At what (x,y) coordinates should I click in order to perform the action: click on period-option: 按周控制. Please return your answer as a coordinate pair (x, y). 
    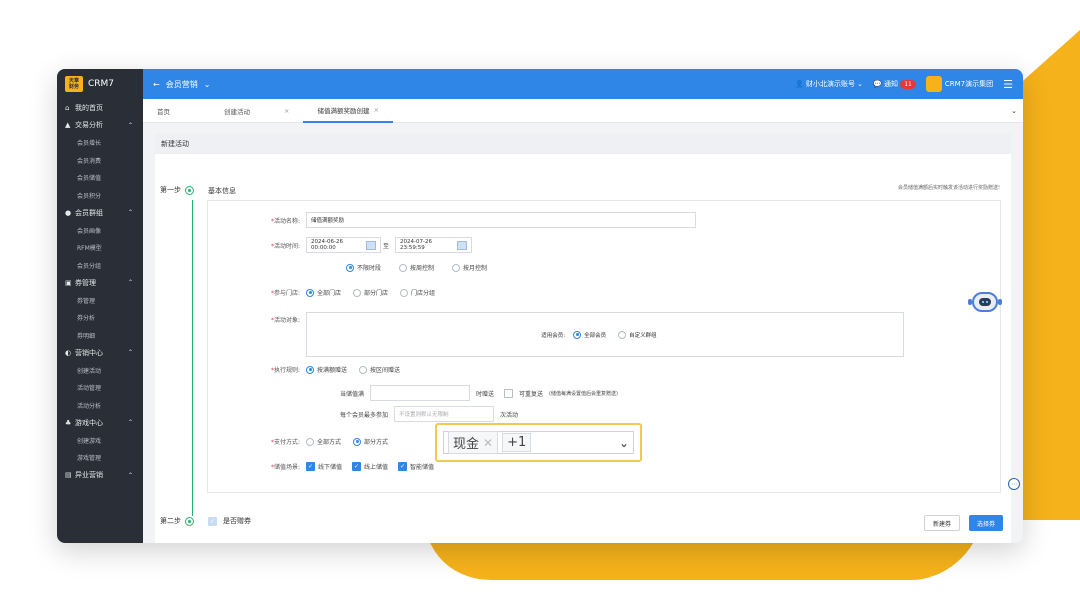
    Looking at the image, I should click on (416, 267).